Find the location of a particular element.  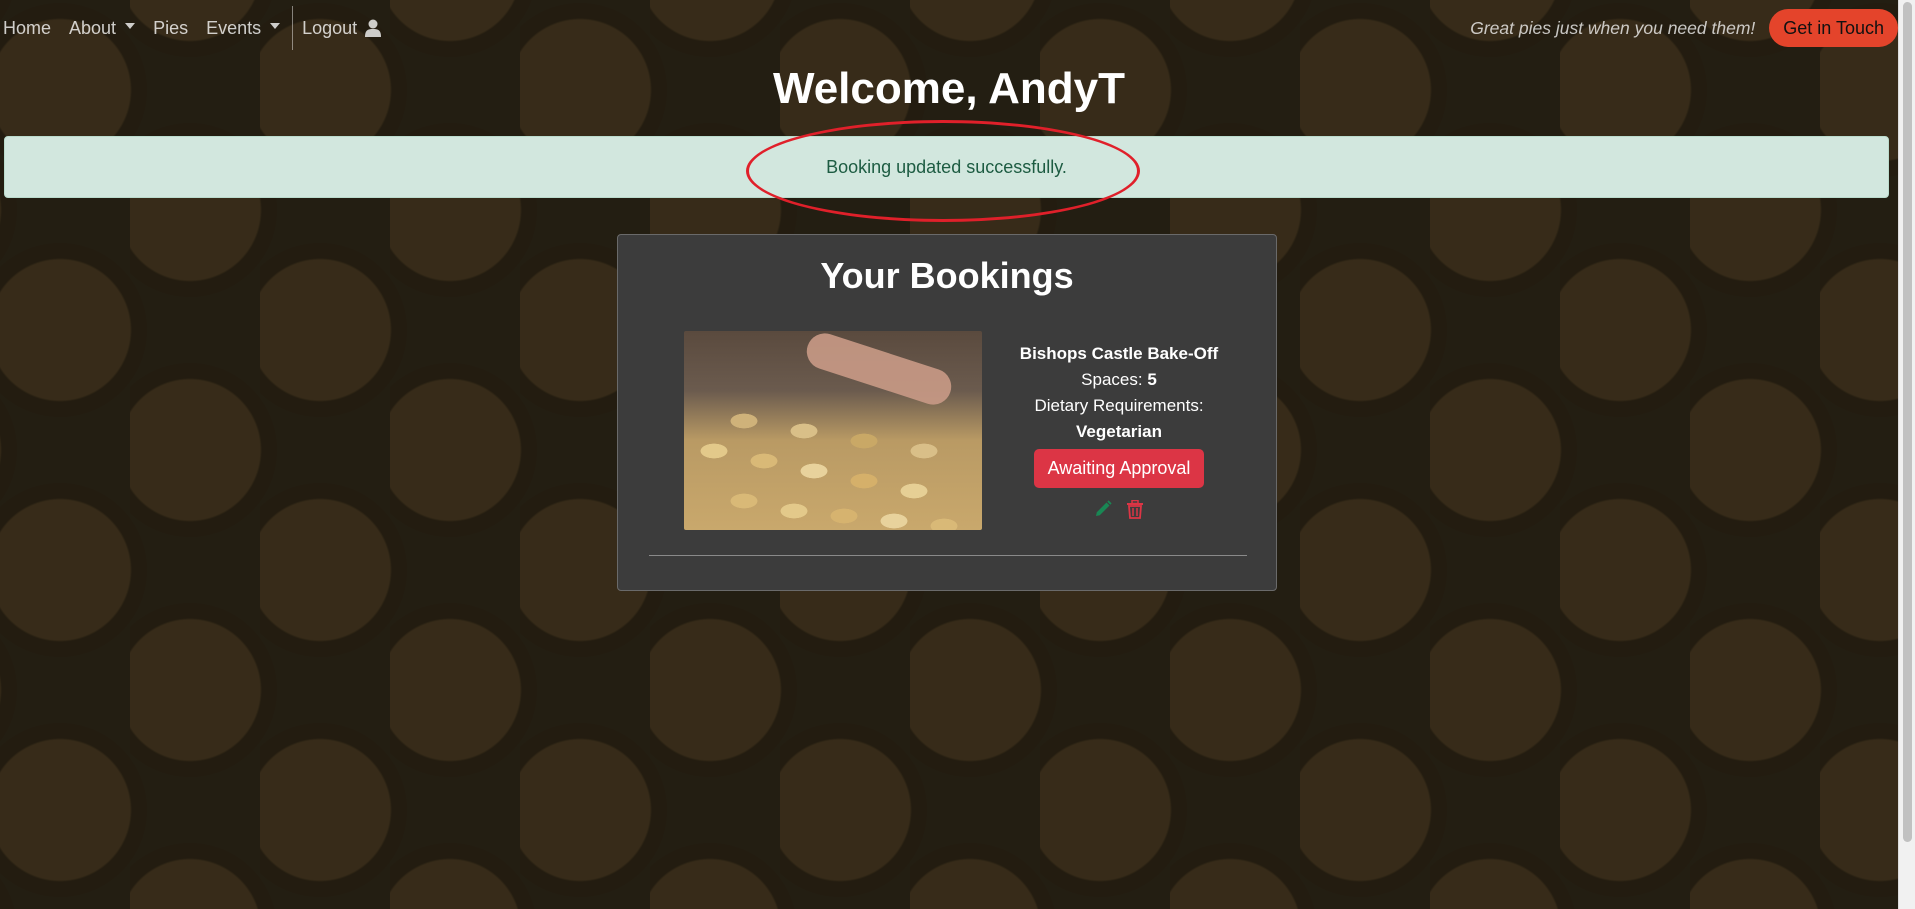

dietary-value: Vegetarian is located at coordinates (1119, 431).